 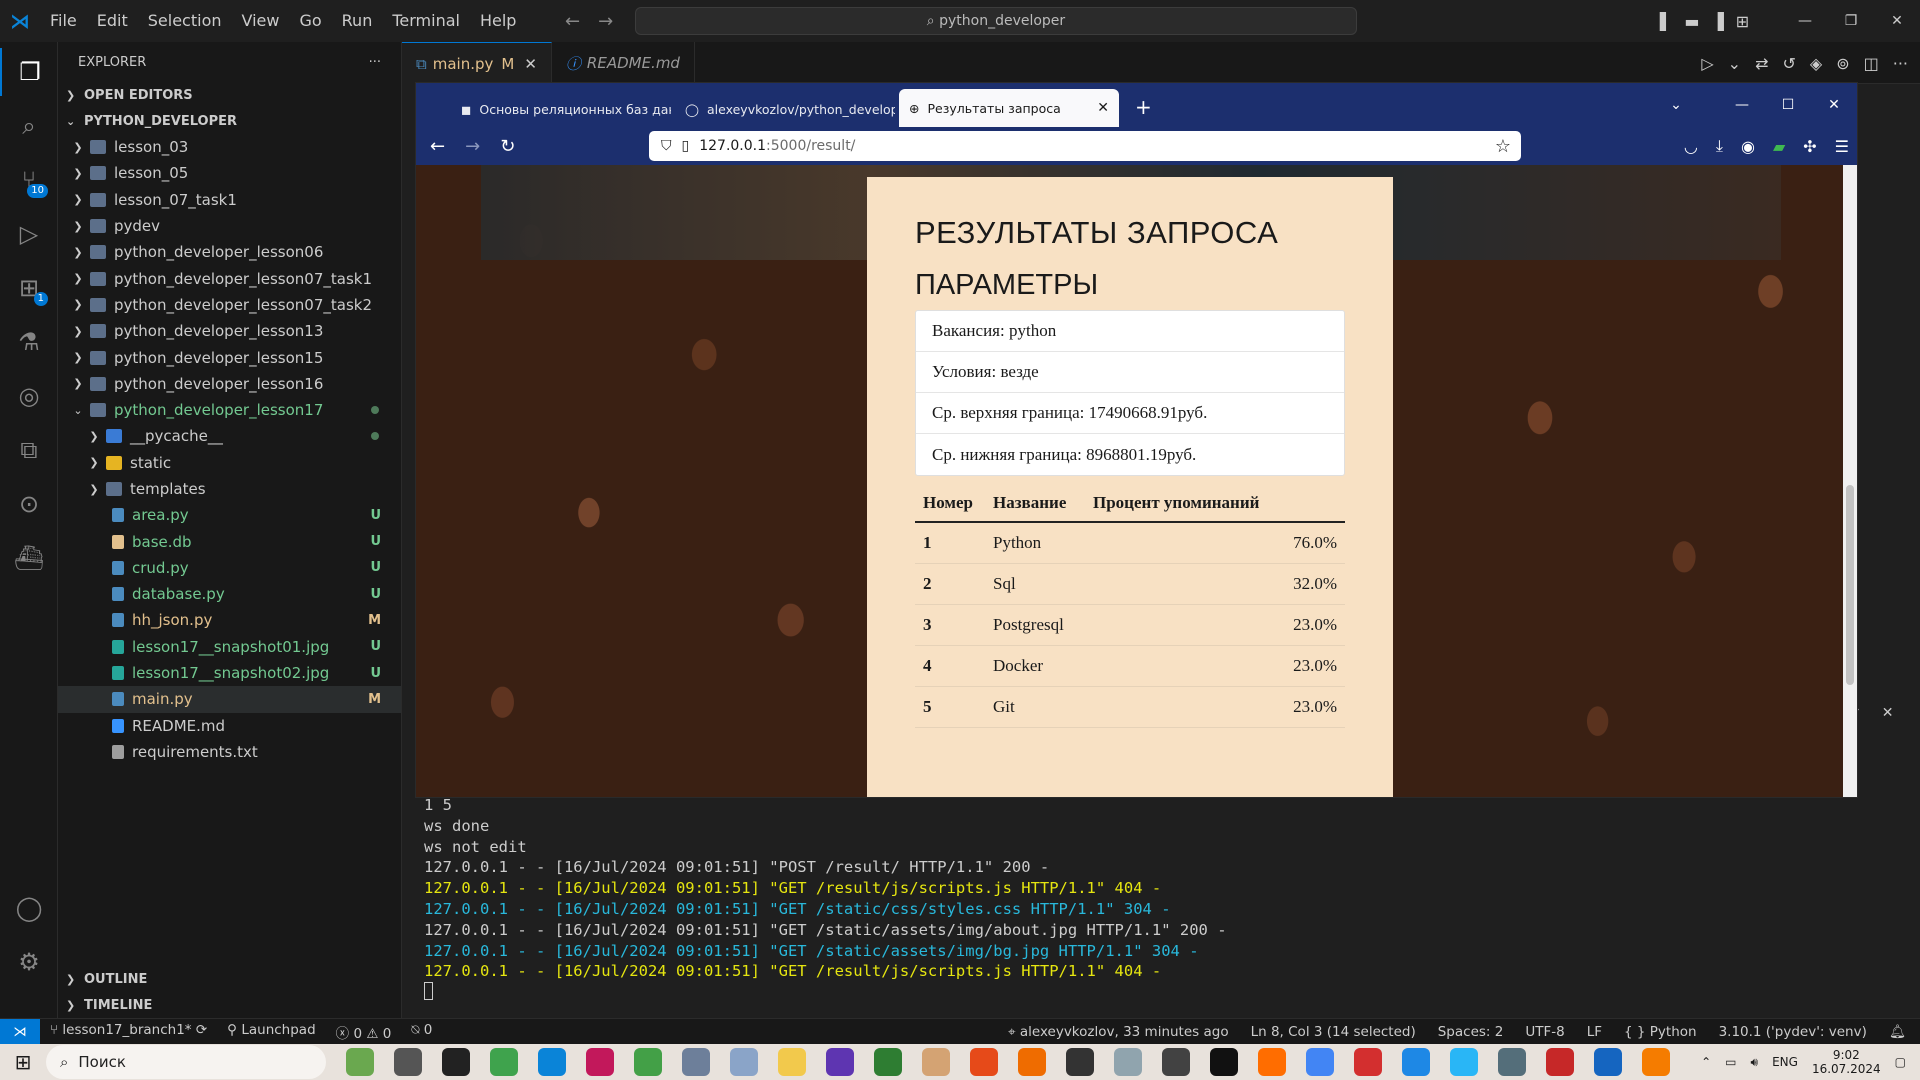 I want to click on widget-landscape-icon, so click(x=360, y=1062).